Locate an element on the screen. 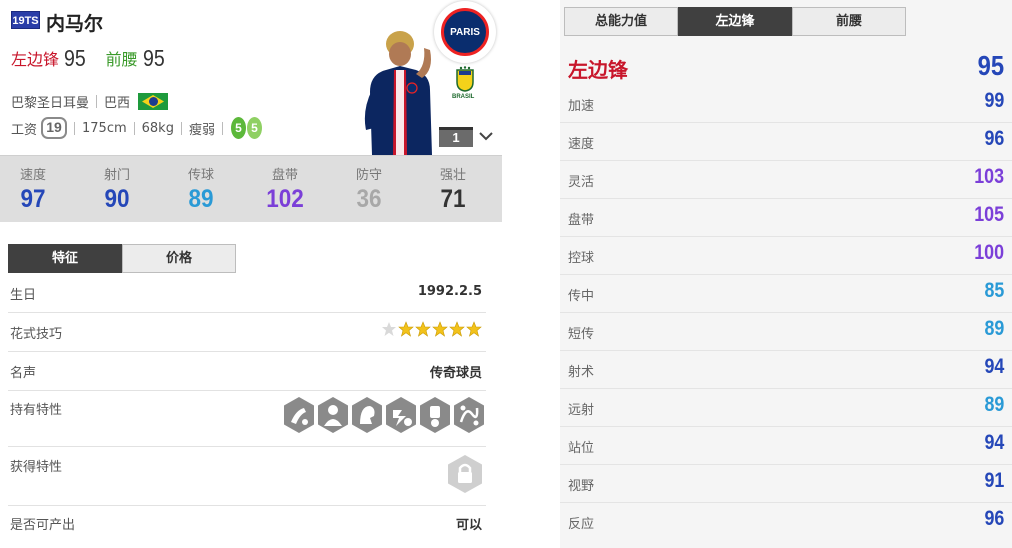 Image resolution: width=1012 pixels, height=548 pixels. stat-pace: 速度 97 is located at coordinates (33, 189).